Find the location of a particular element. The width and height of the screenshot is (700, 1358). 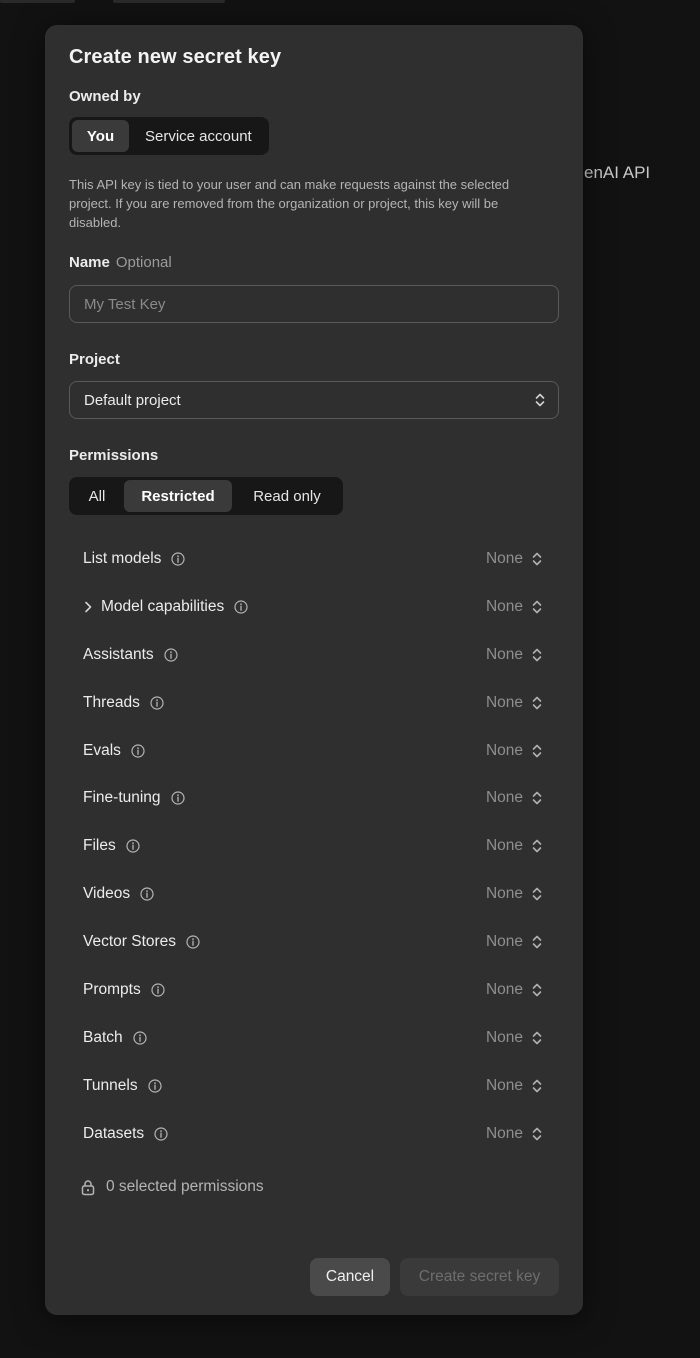

permission-label: Datasets is located at coordinates (114, 1133).